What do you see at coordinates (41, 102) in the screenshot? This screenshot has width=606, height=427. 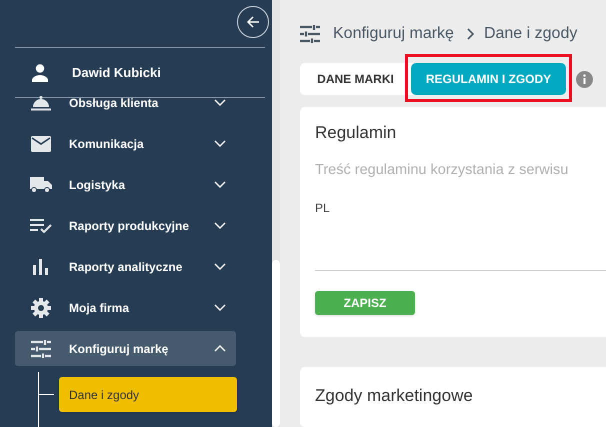 I see `bell-icon` at bounding box center [41, 102].